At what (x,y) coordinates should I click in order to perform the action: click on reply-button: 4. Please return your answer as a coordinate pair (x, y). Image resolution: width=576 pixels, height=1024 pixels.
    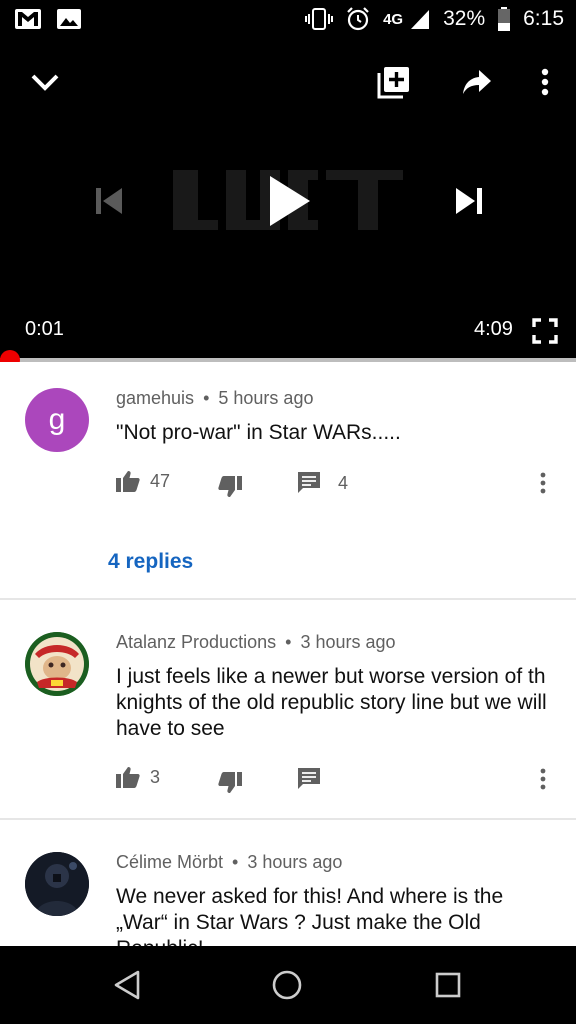
    Looking at the image, I should click on (323, 483).